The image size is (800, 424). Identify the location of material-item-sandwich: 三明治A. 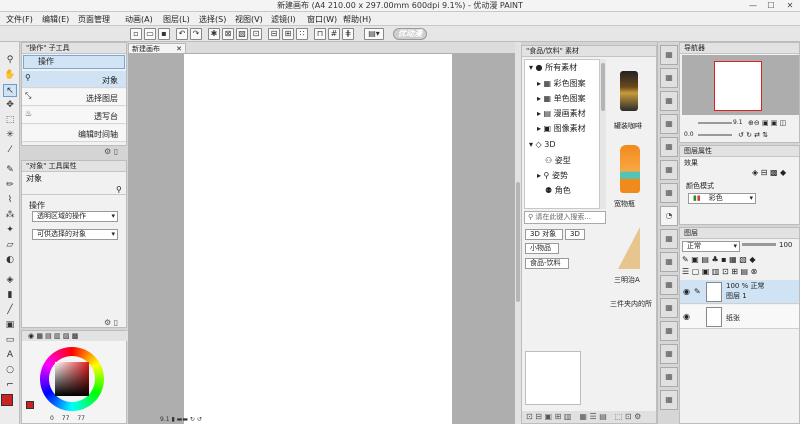
(627, 280).